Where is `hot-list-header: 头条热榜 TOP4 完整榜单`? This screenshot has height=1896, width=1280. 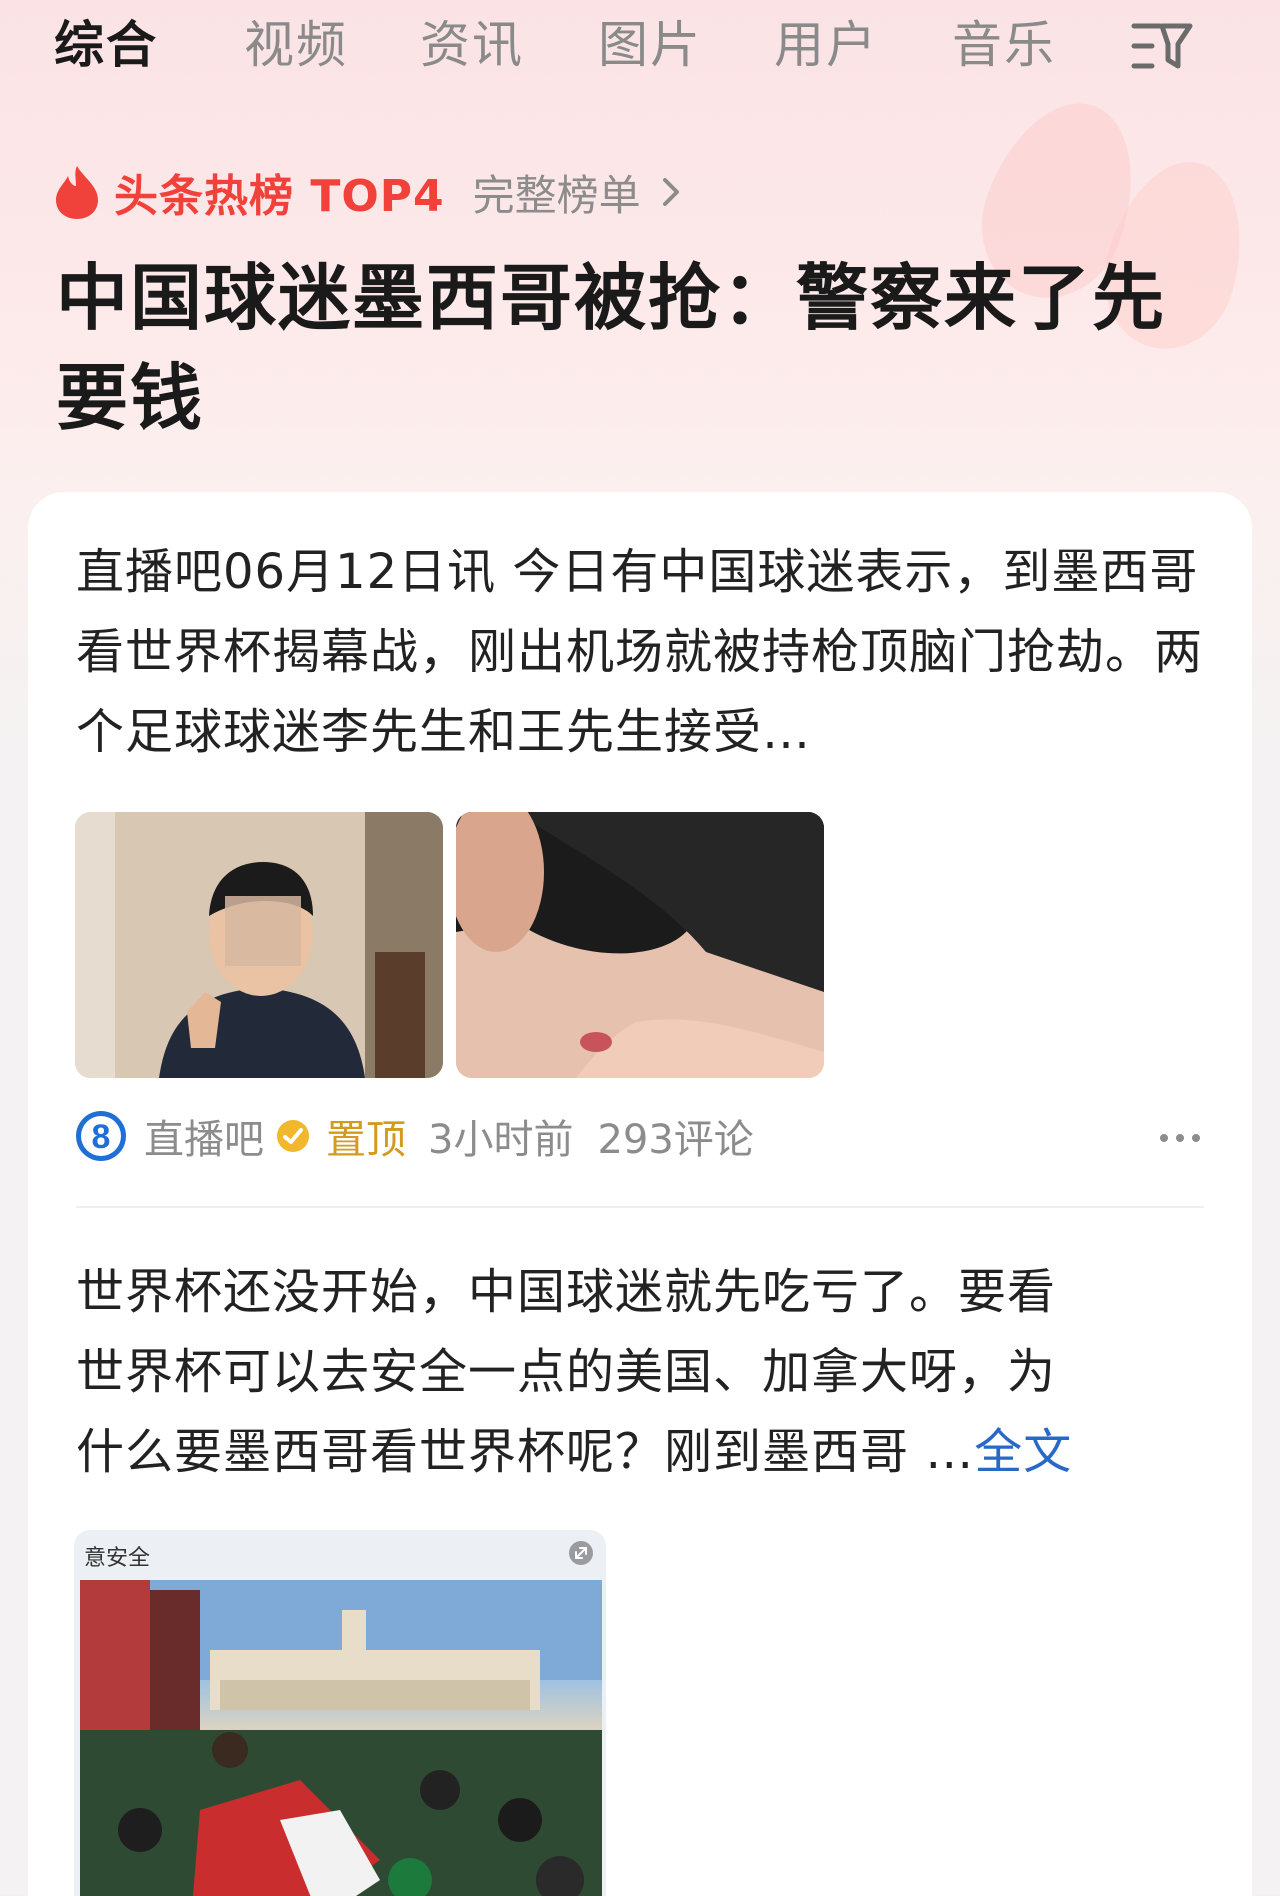
hot-list-header: 头条热榜 TOP4 完整榜单 is located at coordinates (368, 192).